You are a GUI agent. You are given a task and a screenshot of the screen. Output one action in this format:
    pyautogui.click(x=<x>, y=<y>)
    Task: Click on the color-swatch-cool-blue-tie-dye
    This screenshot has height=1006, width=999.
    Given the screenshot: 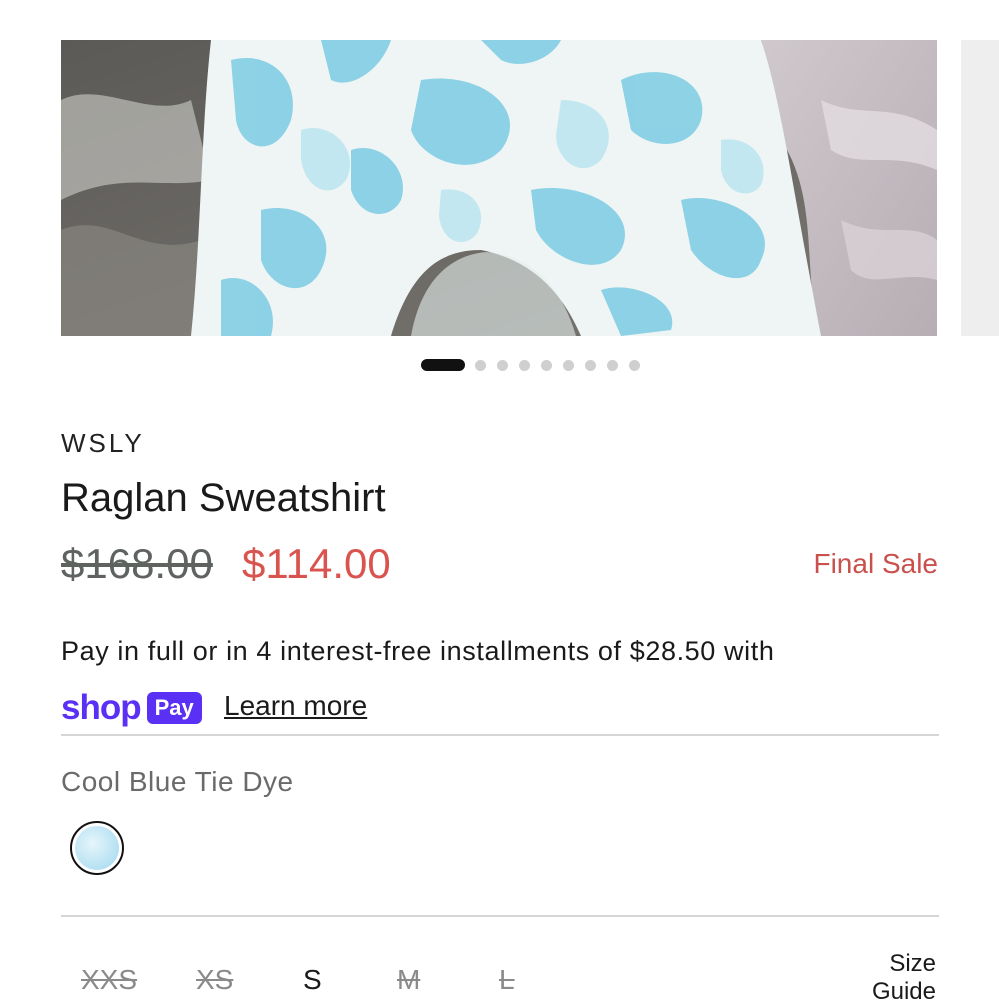 What is the action you would take?
    pyautogui.click(x=97, y=848)
    